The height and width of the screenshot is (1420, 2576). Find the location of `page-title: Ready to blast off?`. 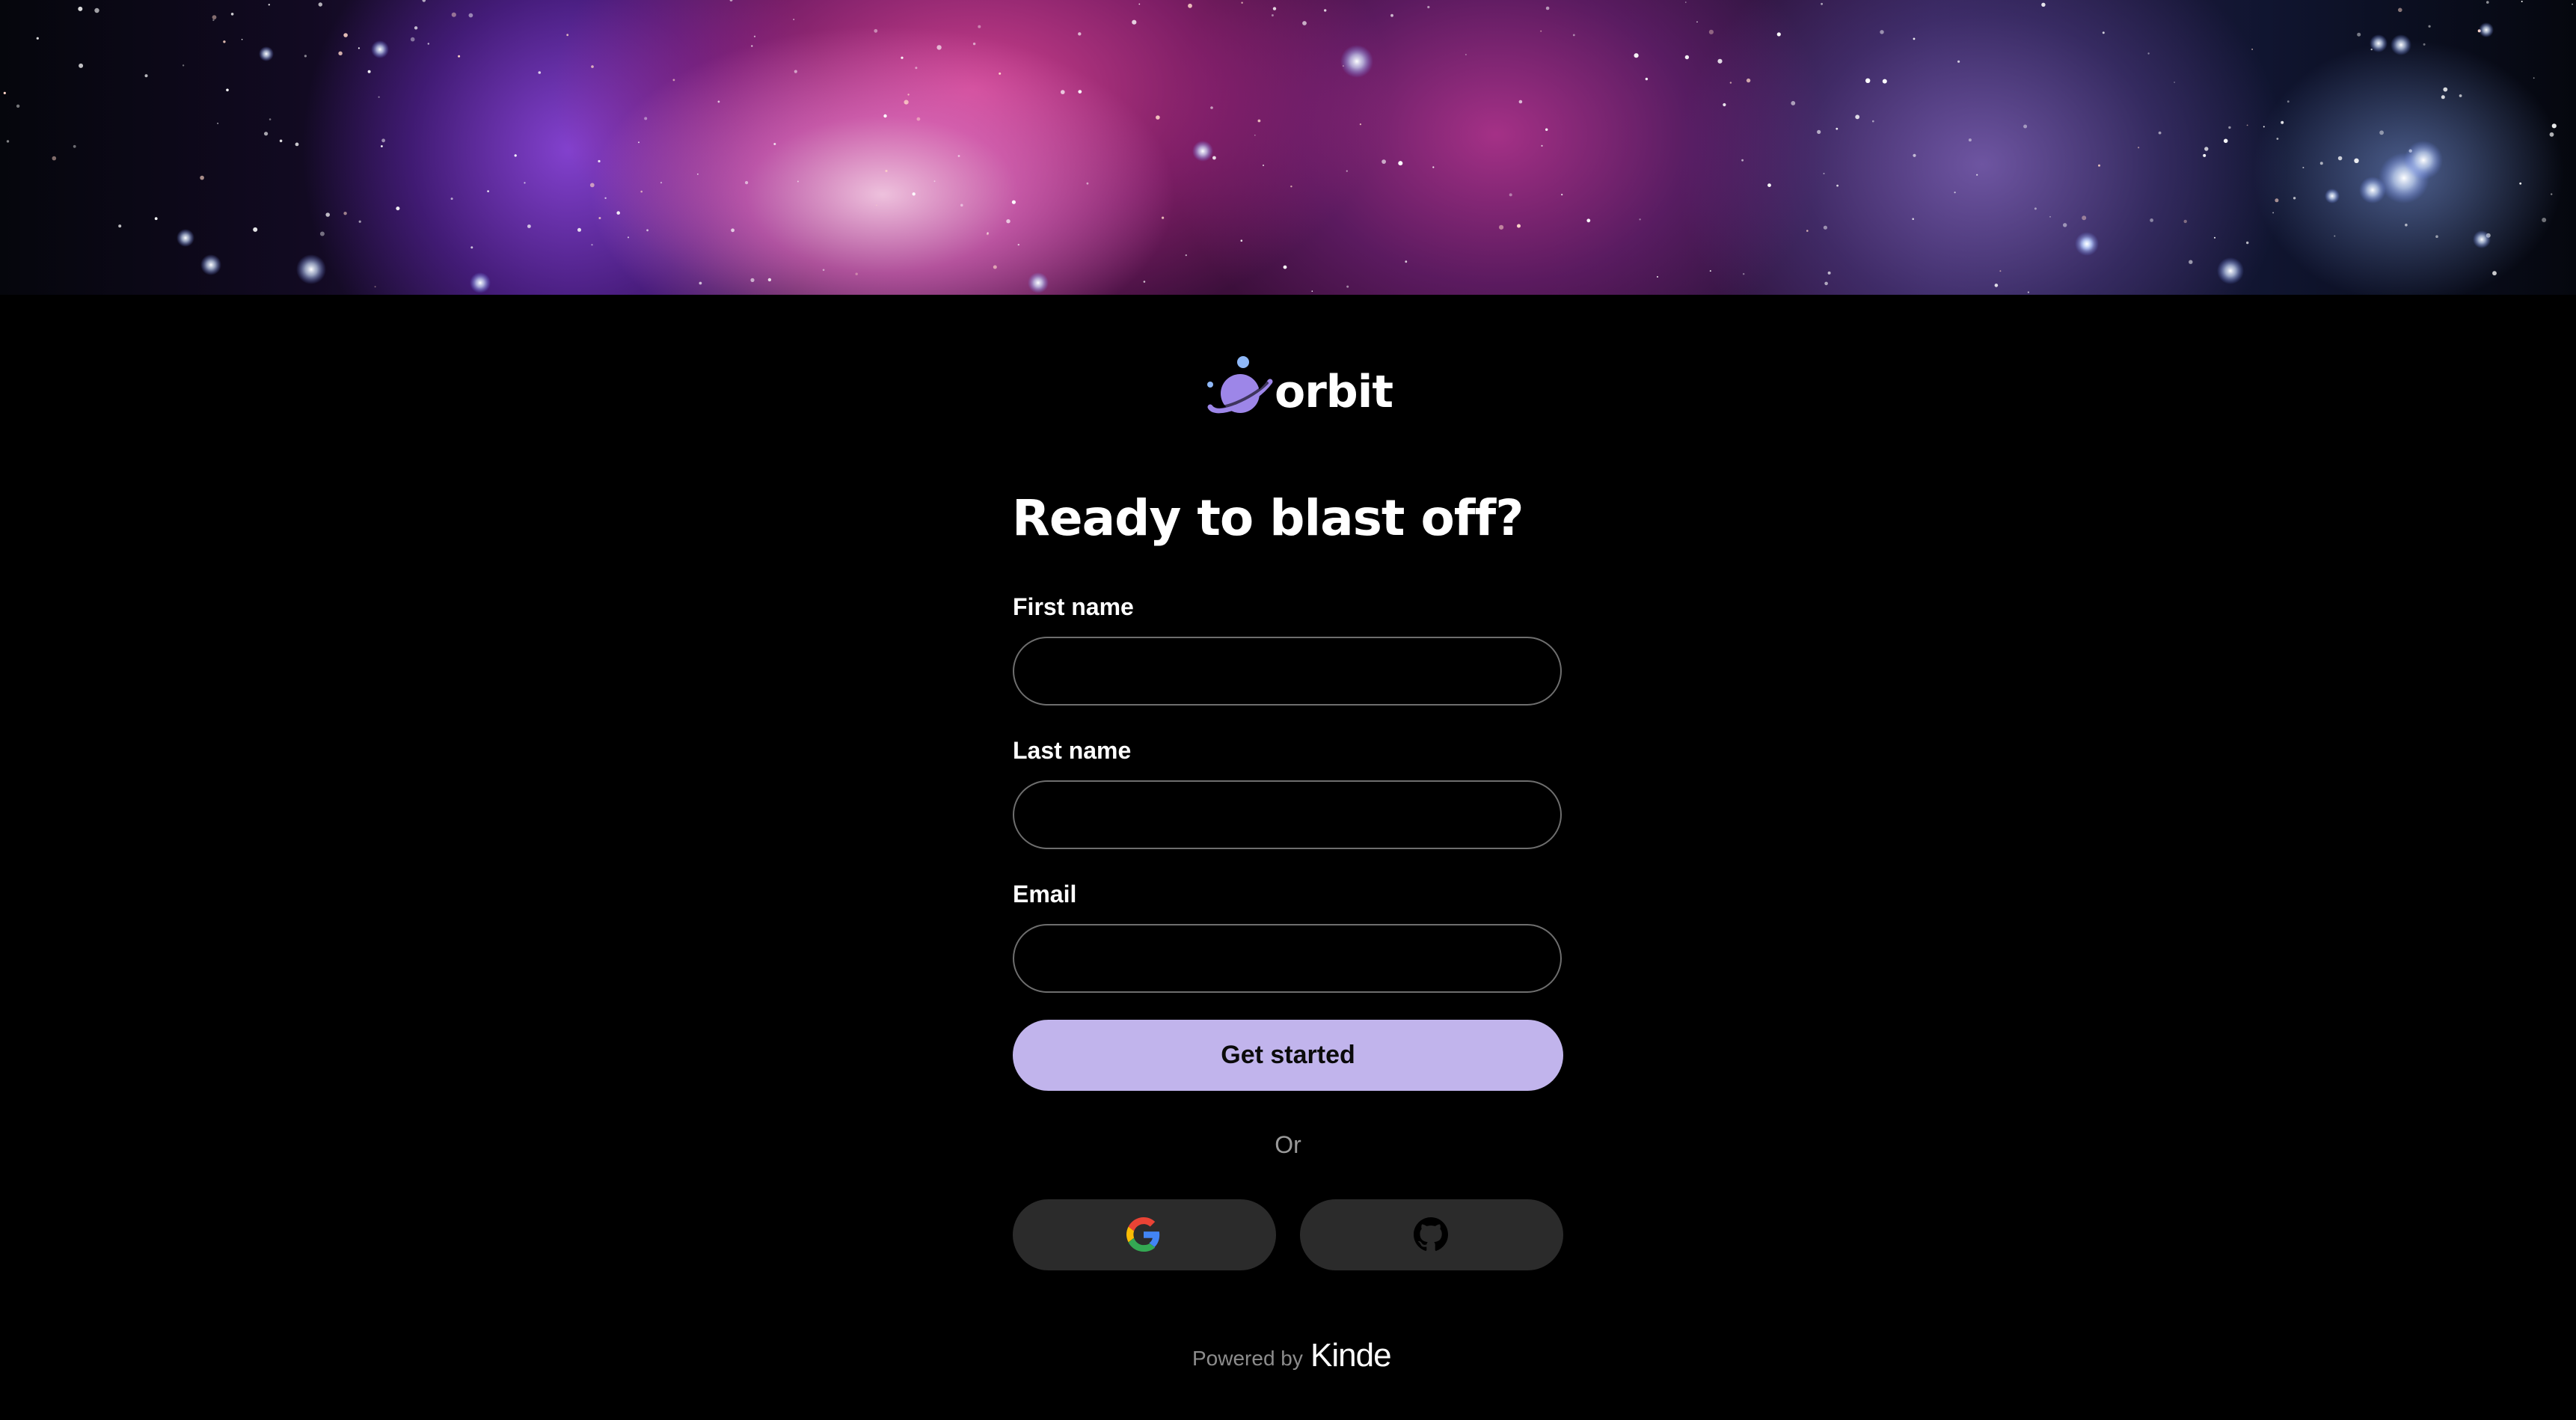

page-title: Ready to blast off? is located at coordinates (1268, 518).